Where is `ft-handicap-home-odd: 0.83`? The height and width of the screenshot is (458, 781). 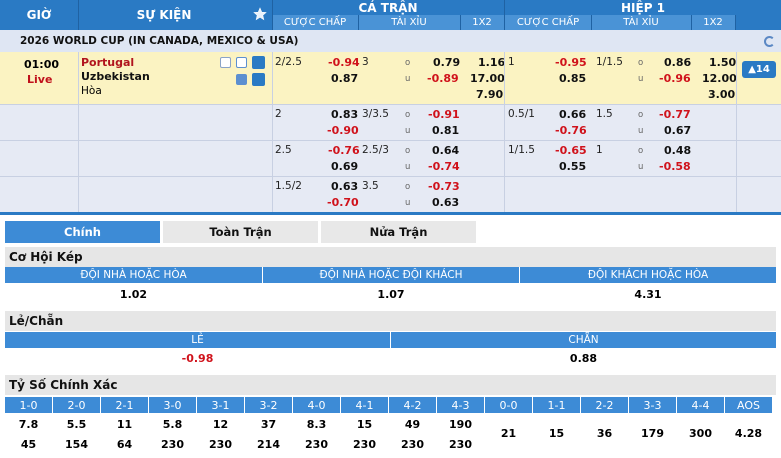
ft-handicap-home-odd: 0.83 is located at coordinates (344, 114).